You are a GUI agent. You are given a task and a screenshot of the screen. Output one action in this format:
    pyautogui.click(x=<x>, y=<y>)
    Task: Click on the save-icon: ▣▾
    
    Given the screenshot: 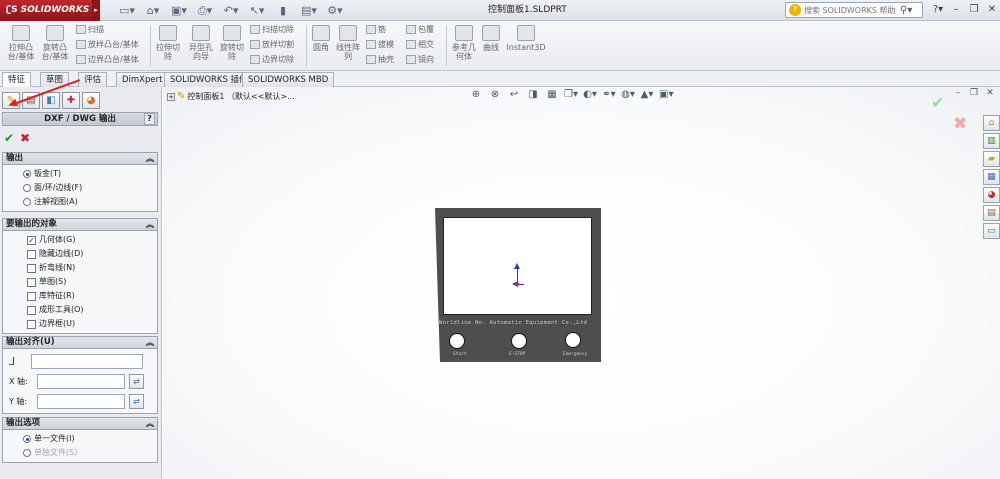 What is the action you would take?
    pyautogui.click(x=179, y=10)
    